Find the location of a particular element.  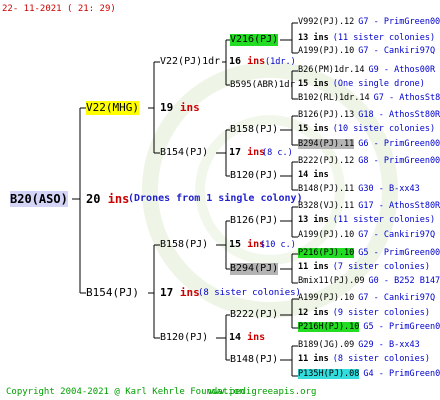

gen4-code: G0 - B252 B147 B is located at coordinates (404, 281).